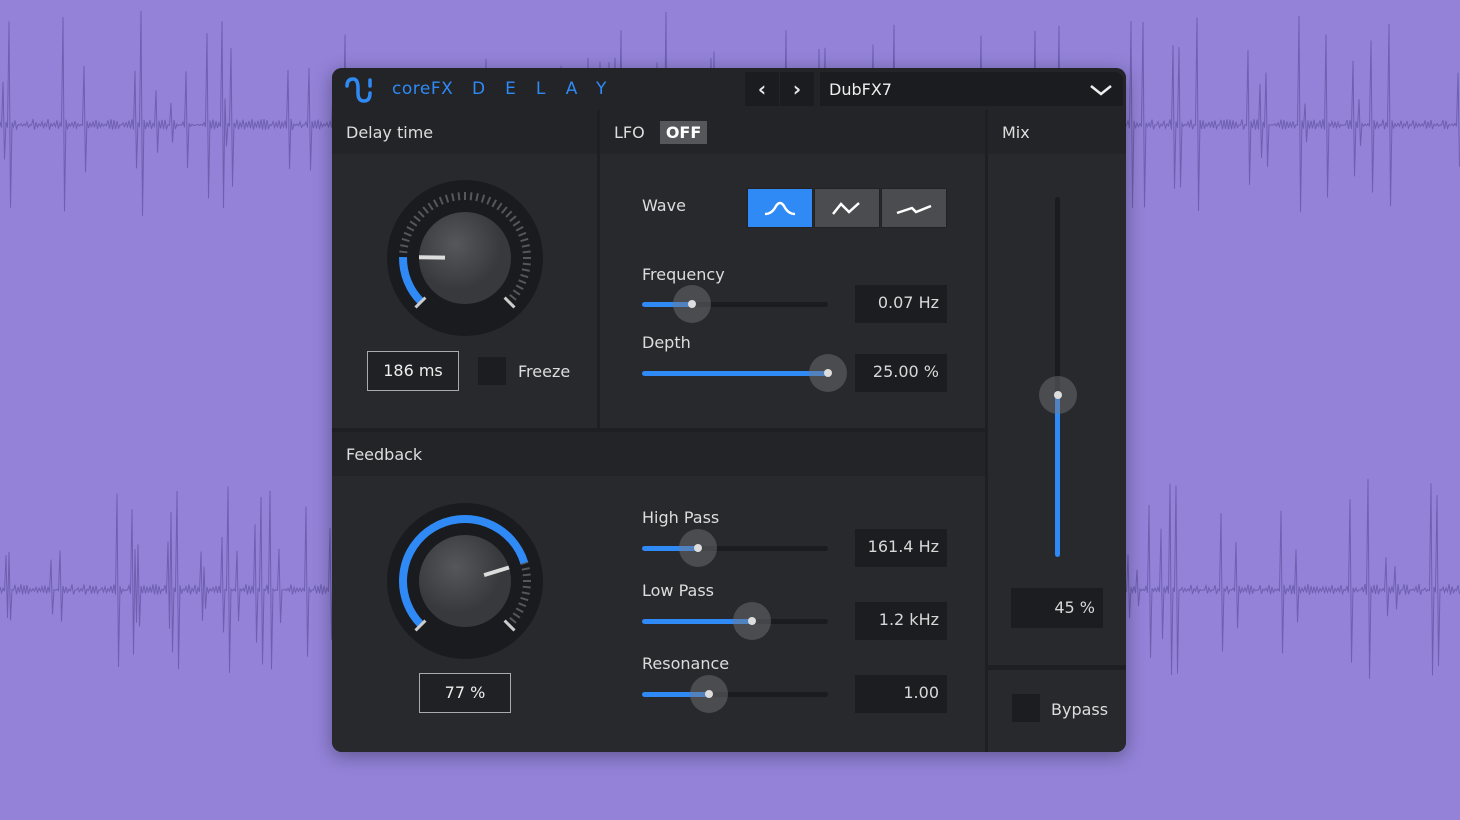  I want to click on frequency-slider, so click(735, 304).